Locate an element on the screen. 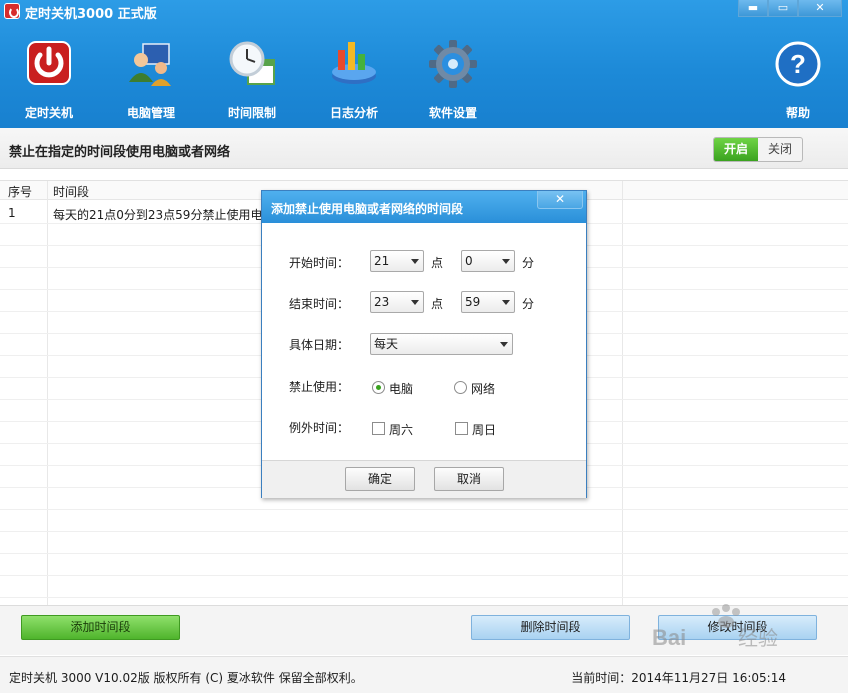  ban-computer-radio is located at coordinates (378, 387).